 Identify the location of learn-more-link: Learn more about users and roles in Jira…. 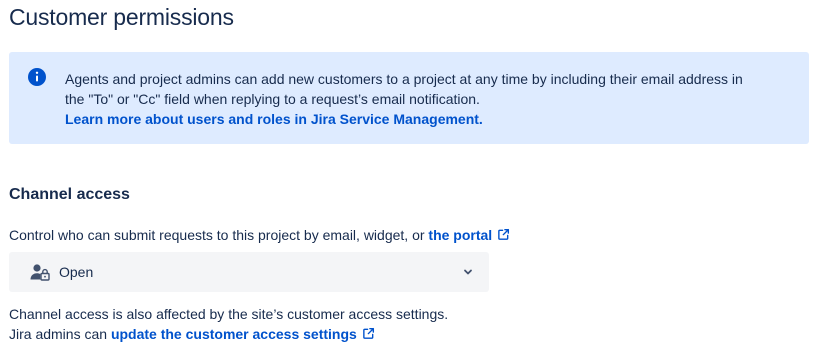
(274, 119).